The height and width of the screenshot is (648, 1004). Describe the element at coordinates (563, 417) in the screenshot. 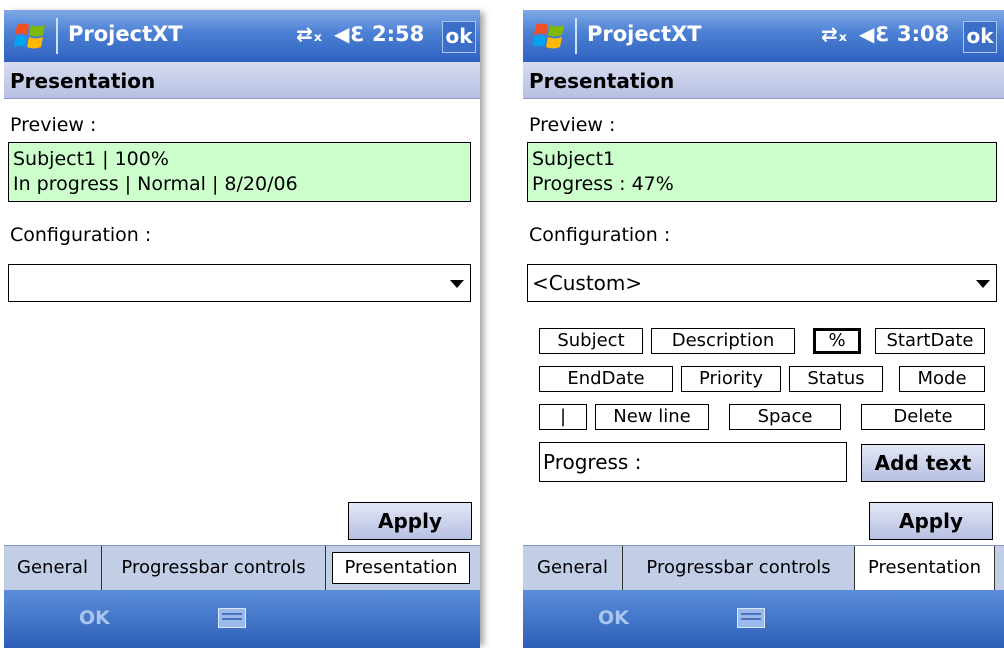

I see `token-pipe-button: |` at that location.